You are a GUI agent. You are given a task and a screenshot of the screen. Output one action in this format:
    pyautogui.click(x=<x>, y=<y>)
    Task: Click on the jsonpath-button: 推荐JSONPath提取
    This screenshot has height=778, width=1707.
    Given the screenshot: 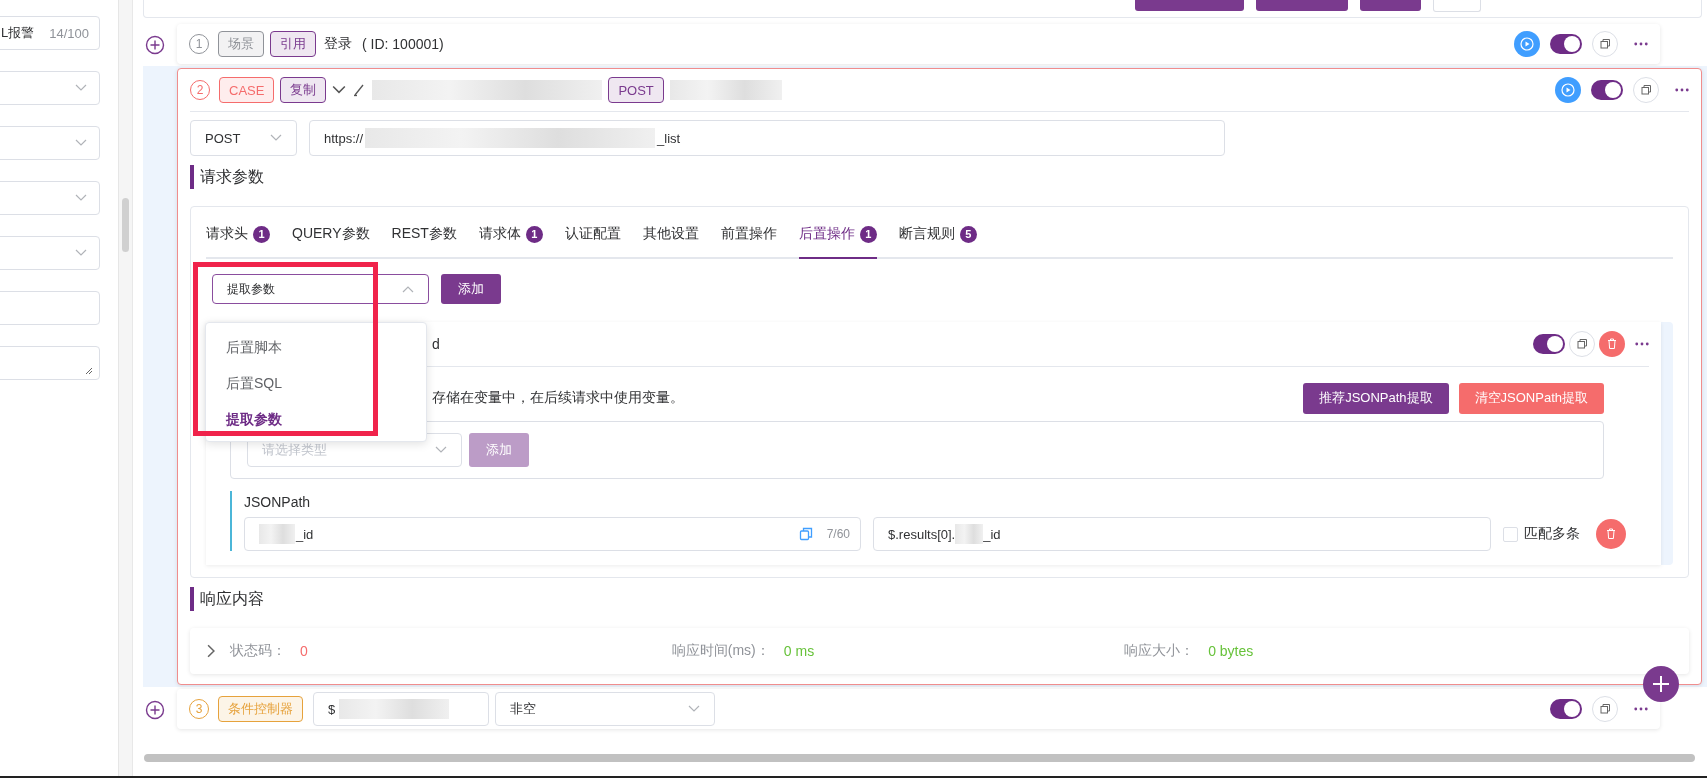 What is the action you would take?
    pyautogui.click(x=1376, y=398)
    